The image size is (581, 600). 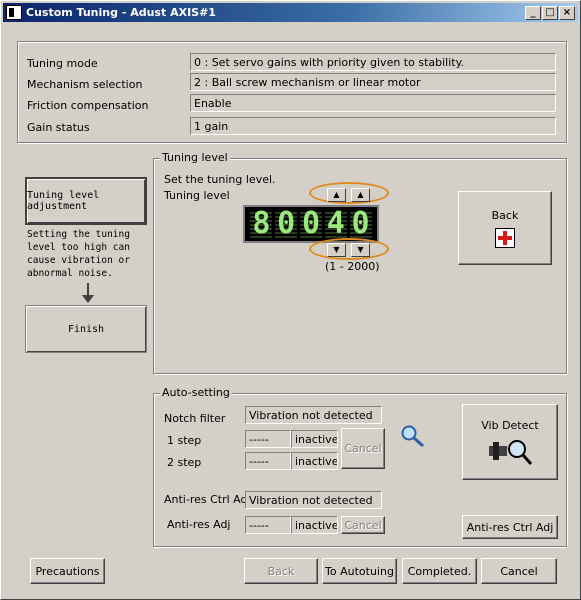 What do you see at coordinates (195, 157) in the screenshot?
I see `tuning-level-group-title: Tuning level` at bounding box center [195, 157].